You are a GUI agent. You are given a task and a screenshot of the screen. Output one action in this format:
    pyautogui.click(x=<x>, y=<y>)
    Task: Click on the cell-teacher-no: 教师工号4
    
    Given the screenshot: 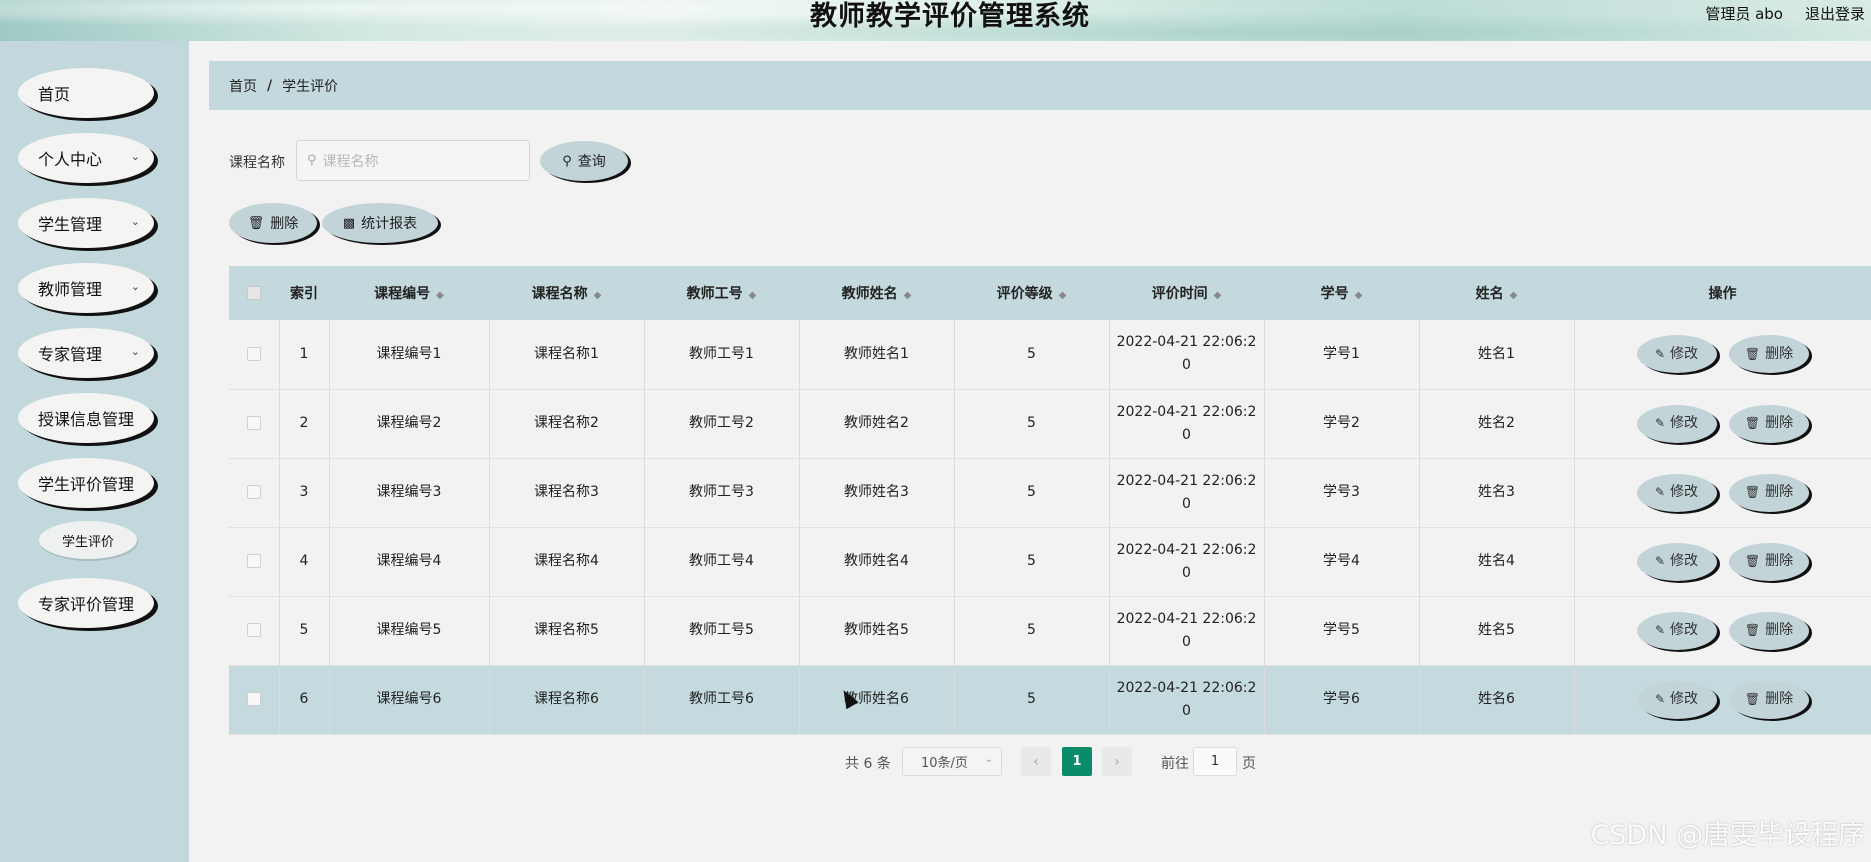 What is the action you would take?
    pyautogui.click(x=722, y=562)
    